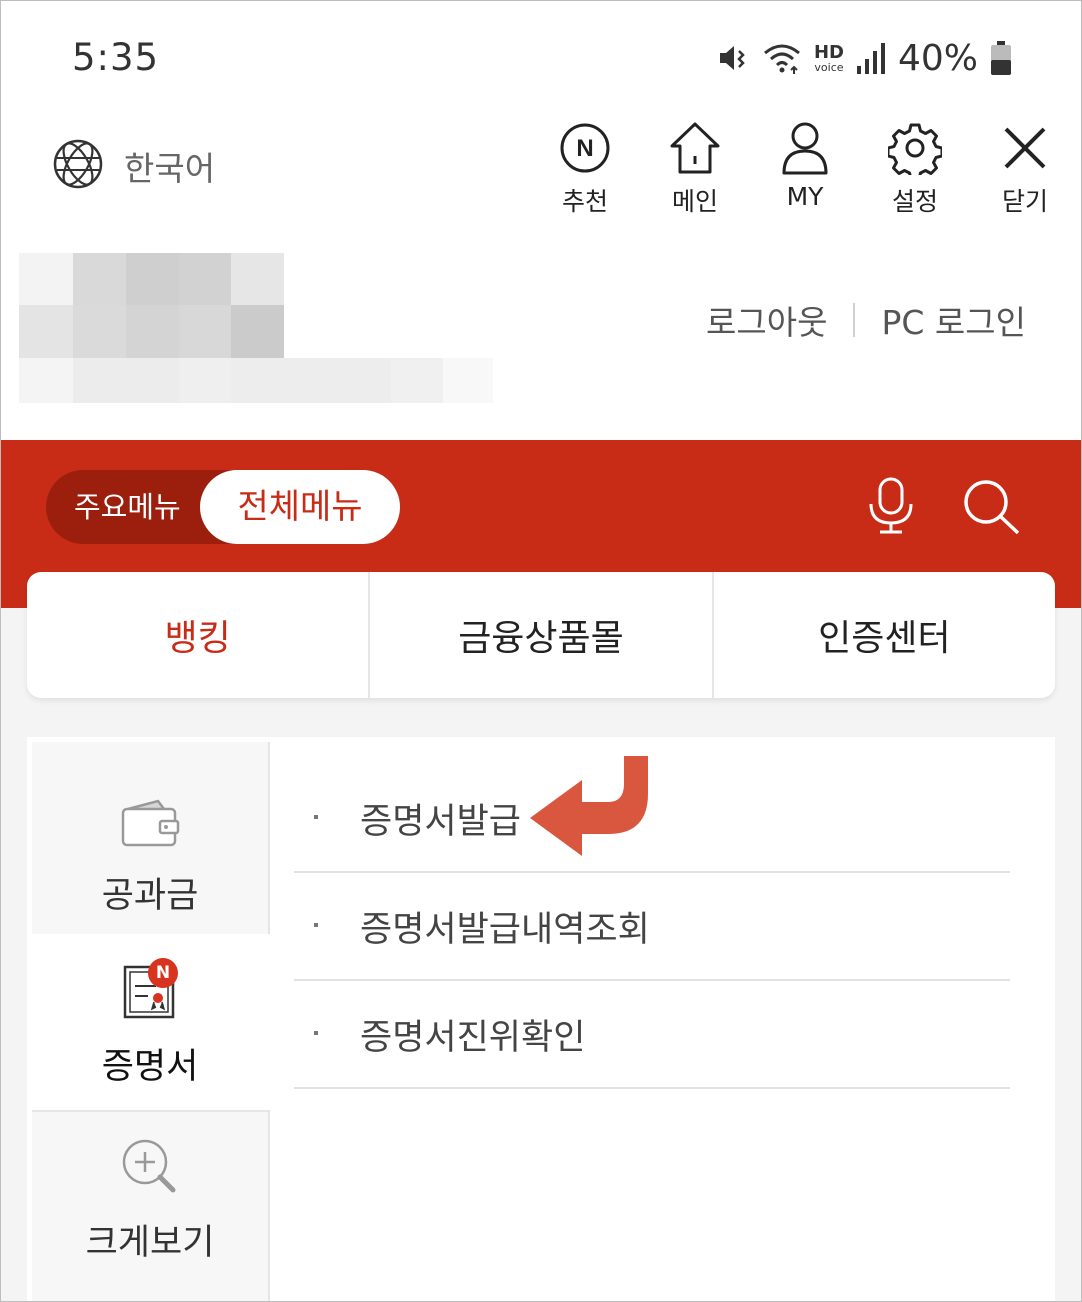  I want to click on language-selector: 한국어, so click(133, 166).